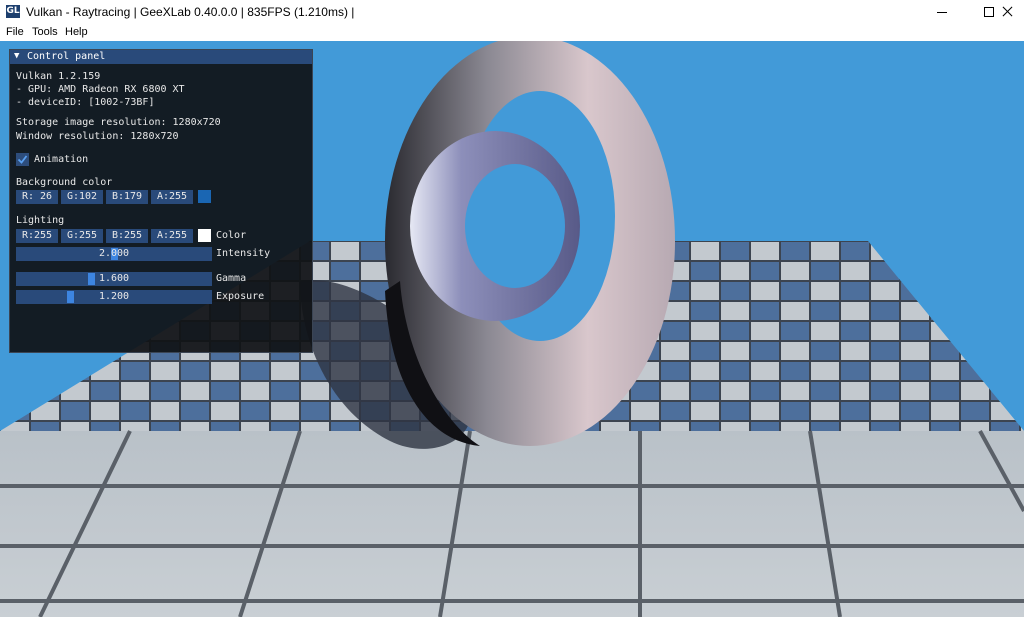 The width and height of the screenshot is (1024, 617). Describe the element at coordinates (240, 296) in the screenshot. I see `exposure-label: Exposure` at that location.